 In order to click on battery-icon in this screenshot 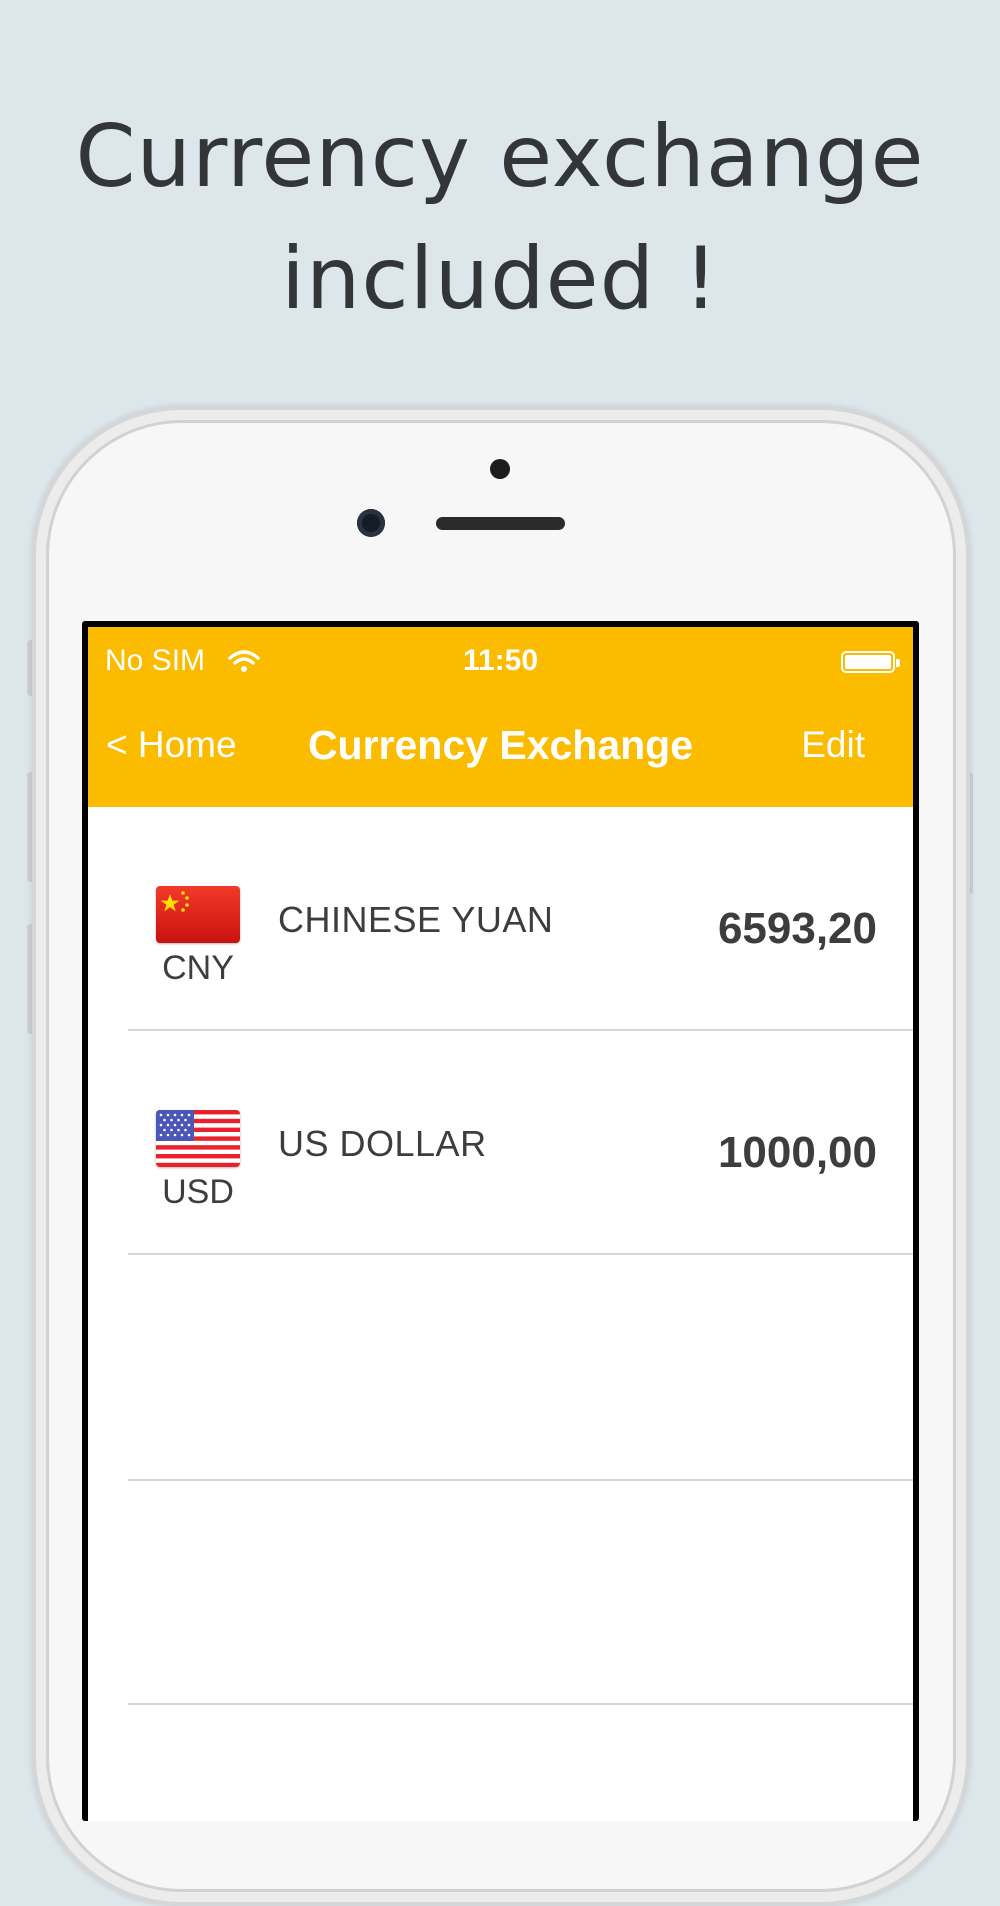, I will do `click(870, 662)`.